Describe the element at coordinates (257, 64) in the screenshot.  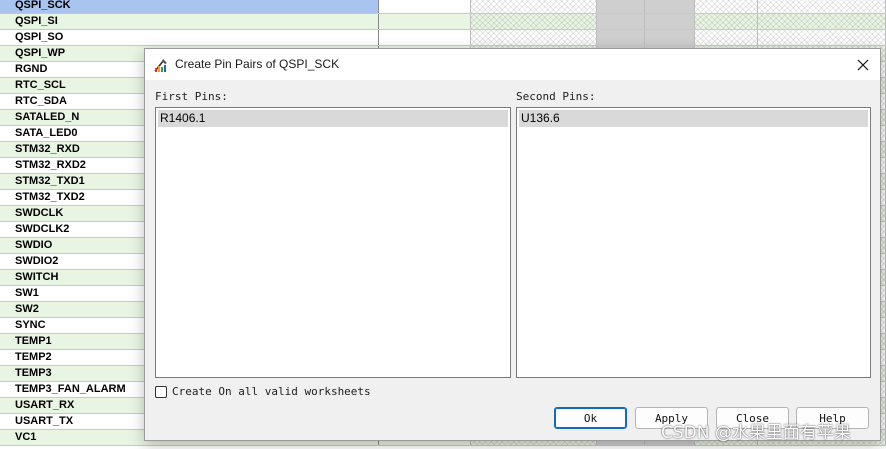
I see `dialog-title: Create Pin Pairs of QSPI_SCK` at that location.